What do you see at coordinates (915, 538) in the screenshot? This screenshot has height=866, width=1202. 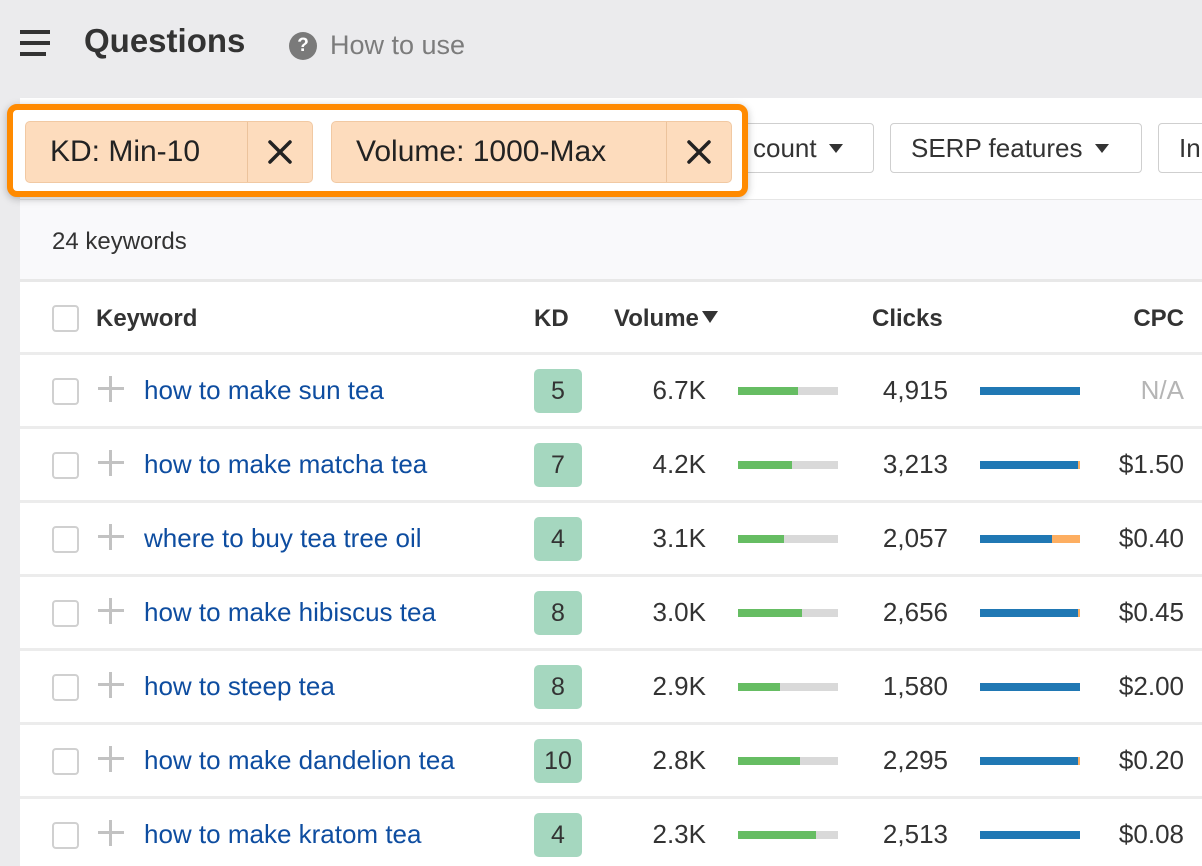 I see `clicks-value: 2,057` at bounding box center [915, 538].